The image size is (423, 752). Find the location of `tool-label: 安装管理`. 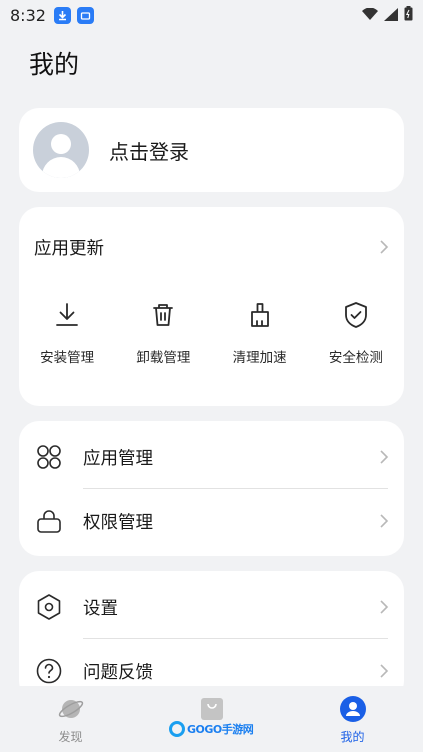

tool-label: 安装管理 is located at coordinates (67, 358).